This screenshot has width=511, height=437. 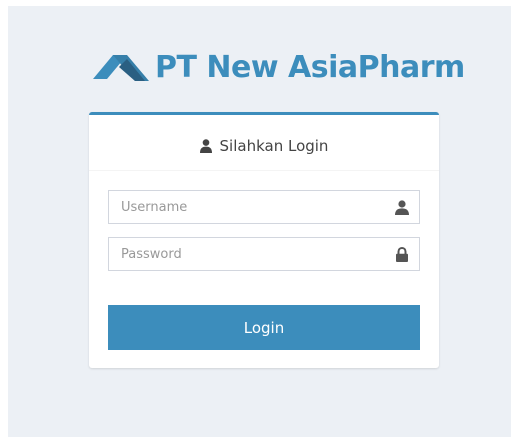 I want to click on brand-logo: PT New AsiaPharm, so click(x=279, y=67).